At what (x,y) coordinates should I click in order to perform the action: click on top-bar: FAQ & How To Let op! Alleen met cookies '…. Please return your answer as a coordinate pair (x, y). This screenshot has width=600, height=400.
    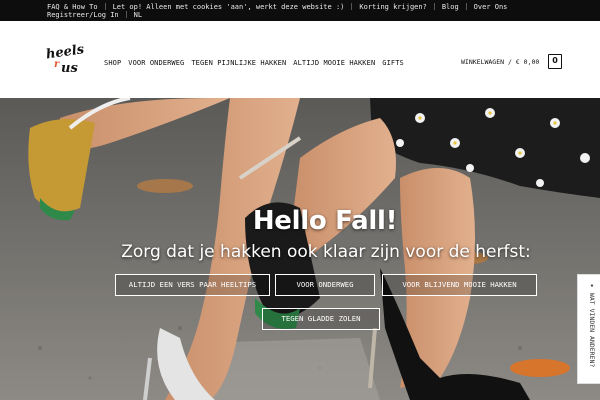
    Looking at the image, I should click on (300, 10).